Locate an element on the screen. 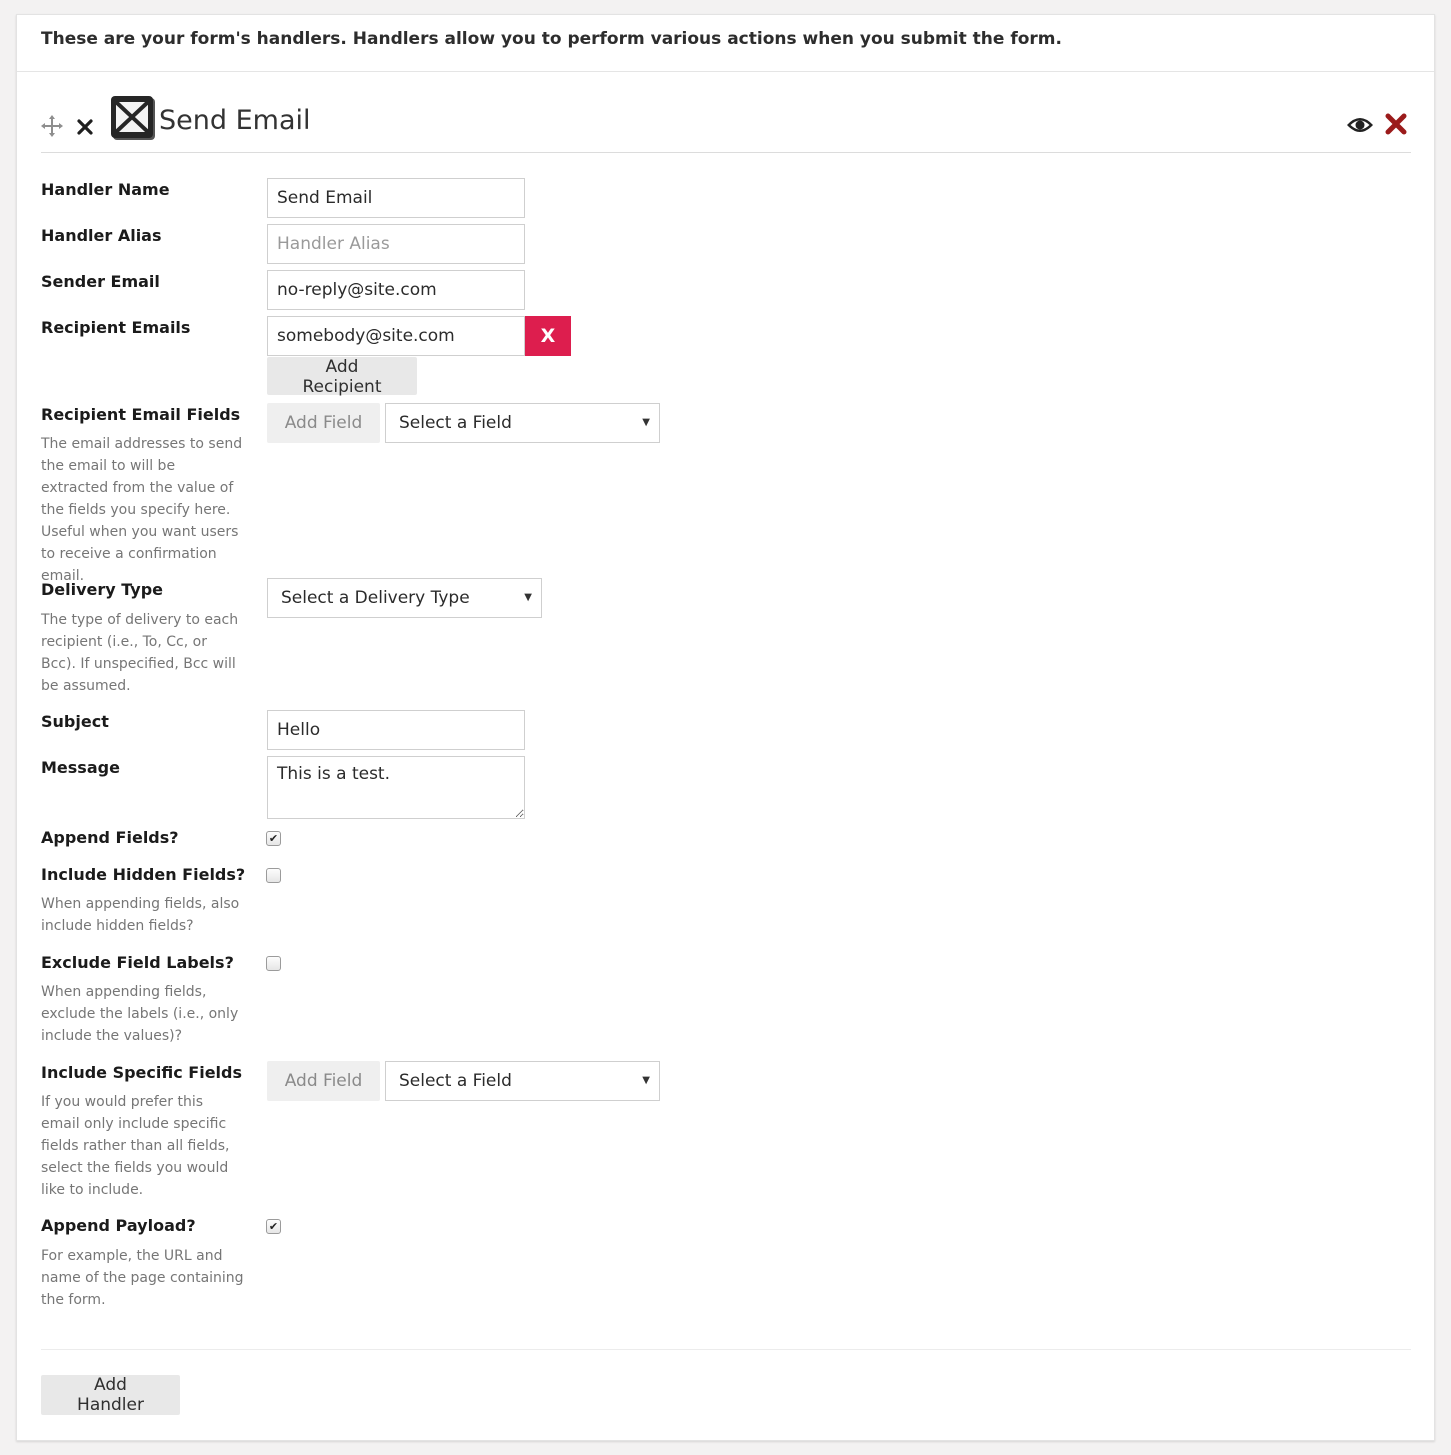 The width and height of the screenshot is (1451, 1455). message-label: Message is located at coordinates (80, 767).